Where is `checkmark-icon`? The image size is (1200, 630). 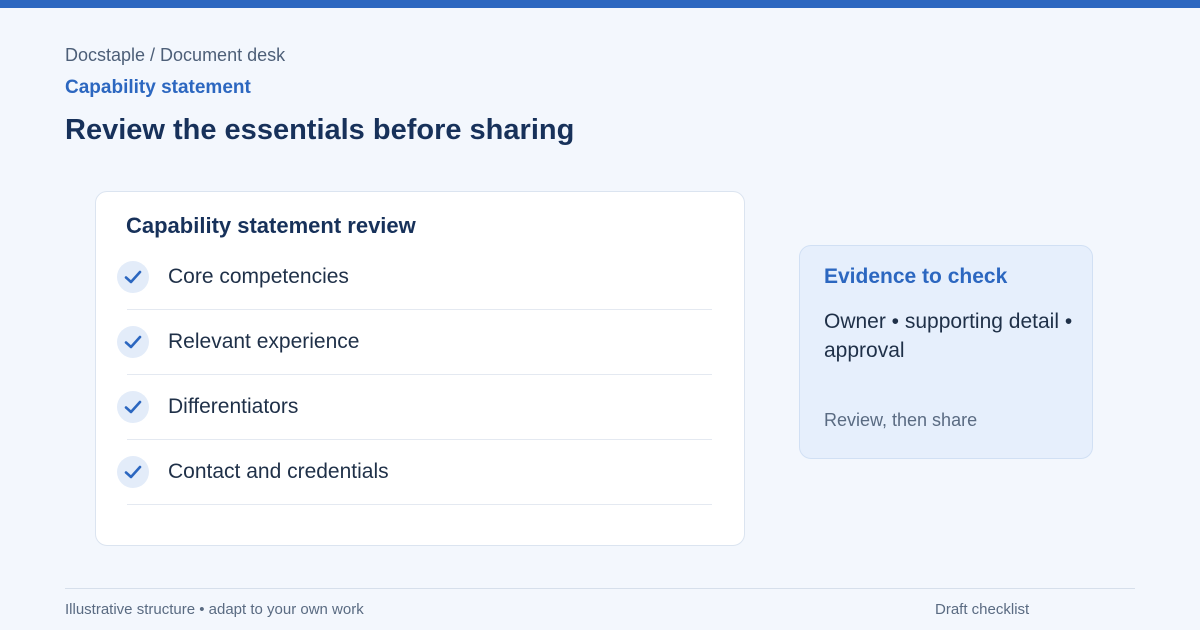 checkmark-icon is located at coordinates (133, 472).